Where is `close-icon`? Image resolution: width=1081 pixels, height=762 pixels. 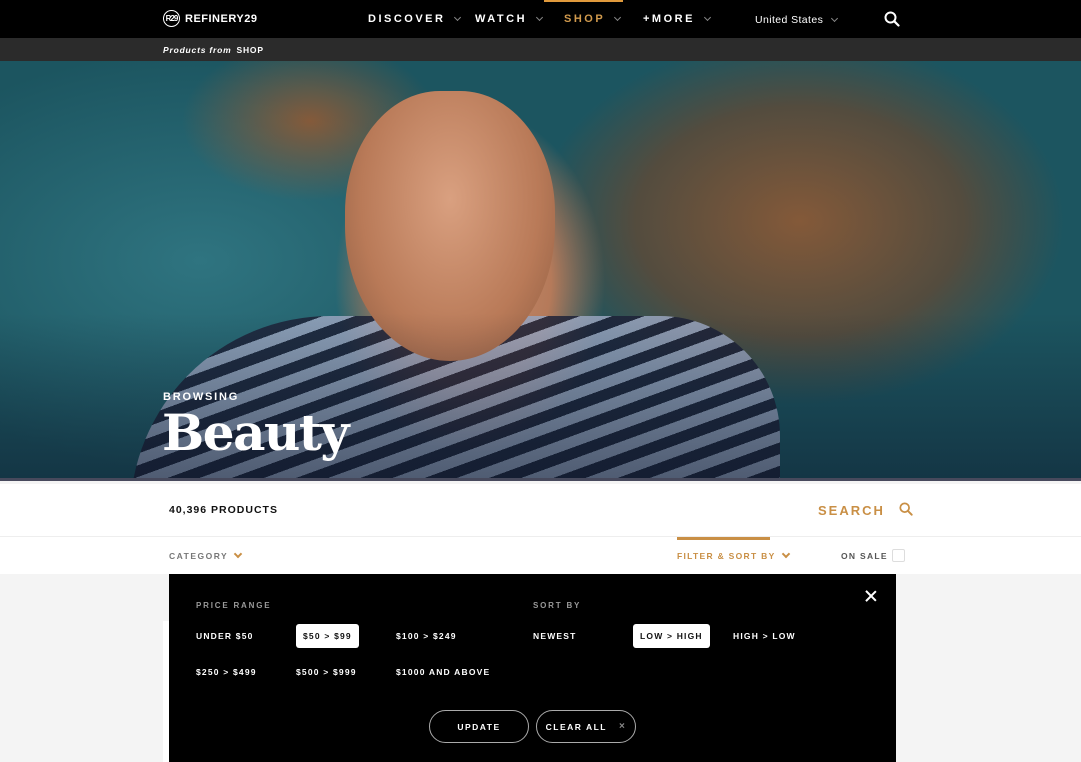 close-icon is located at coordinates (871, 596).